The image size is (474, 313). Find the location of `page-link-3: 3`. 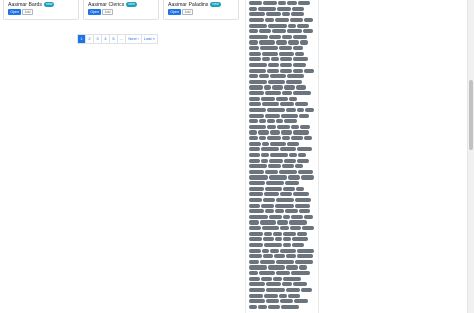

page-link-3: 3 is located at coordinates (98, 39).